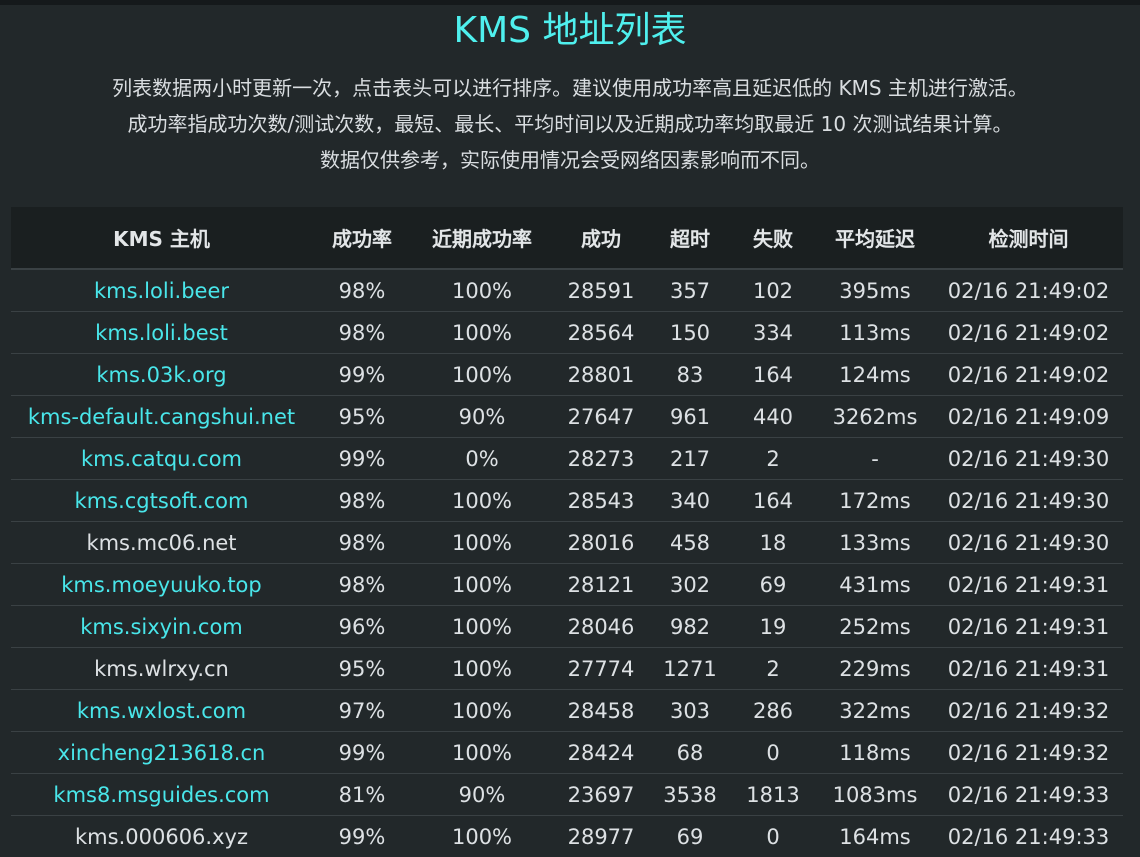 The image size is (1140, 857). Describe the element at coordinates (601, 711) in the screenshot. I see `cell-success: 28458` at that location.